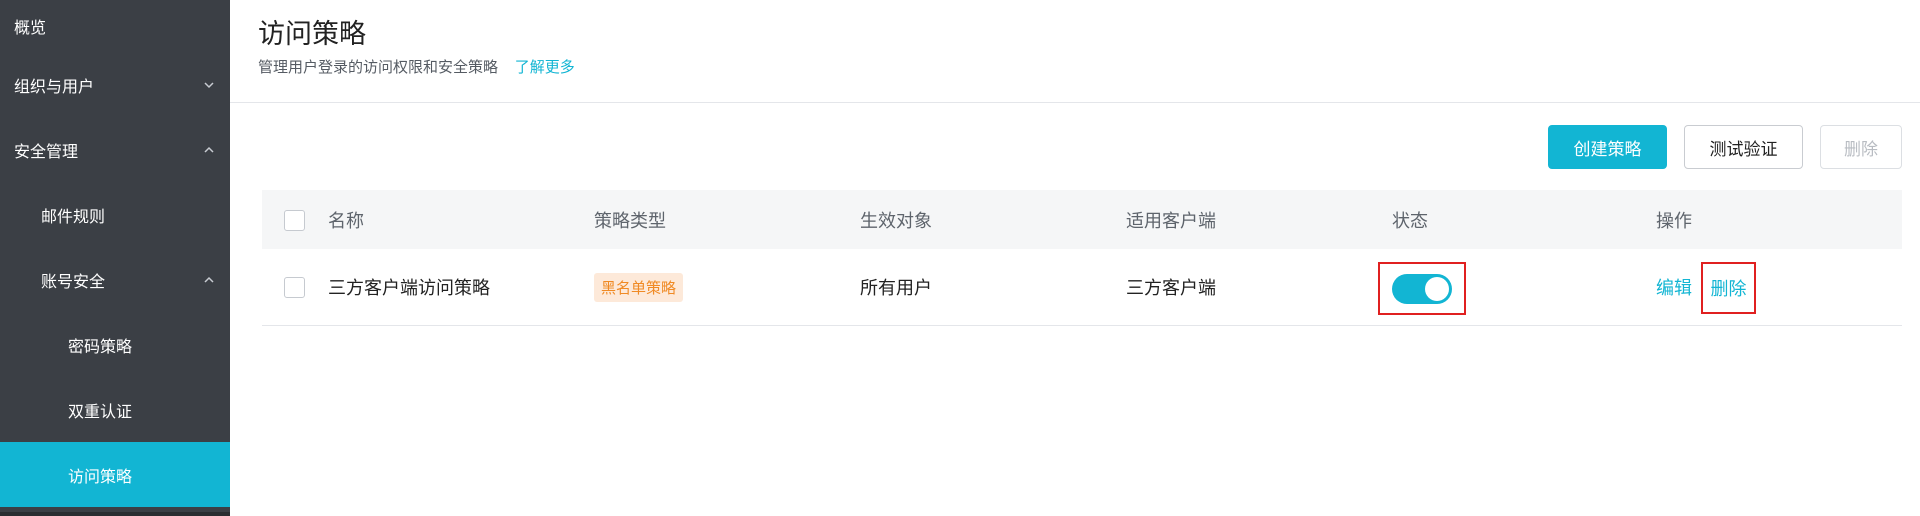 Image resolution: width=1920 pixels, height=516 pixels. Describe the element at coordinates (100, 476) in the screenshot. I see `sidebar-item-label: 访问策略` at that location.